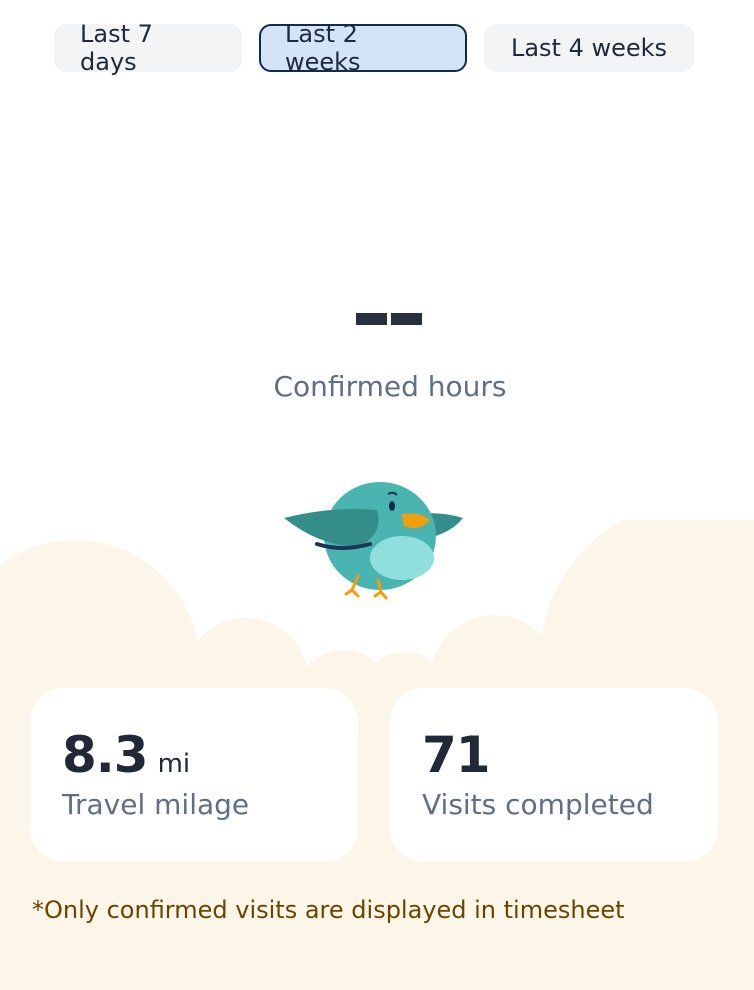 This screenshot has height=990, width=754. I want to click on travel-milage-value: 8.3, so click(105, 755).